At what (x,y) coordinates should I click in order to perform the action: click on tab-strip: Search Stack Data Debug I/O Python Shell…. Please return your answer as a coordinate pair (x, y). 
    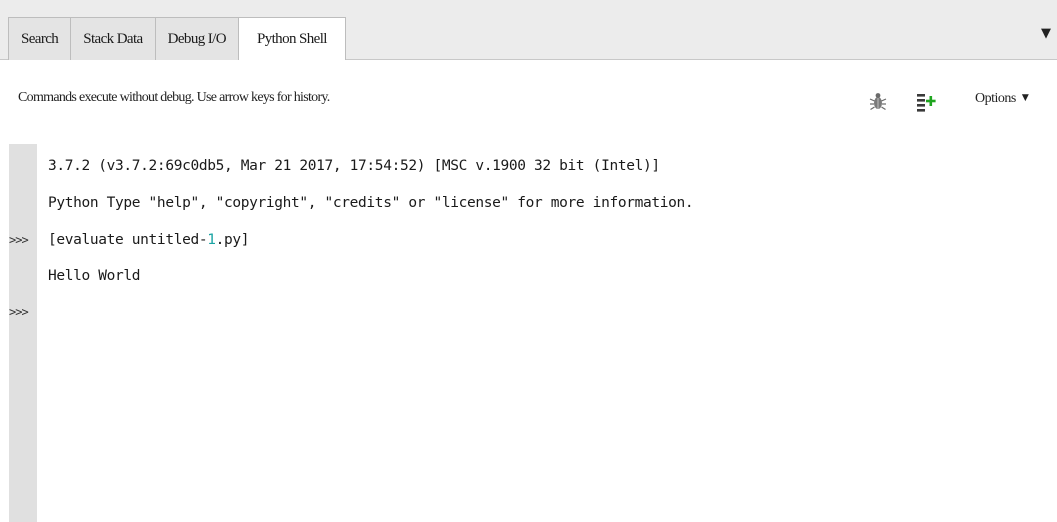
    Looking at the image, I should click on (528, 30).